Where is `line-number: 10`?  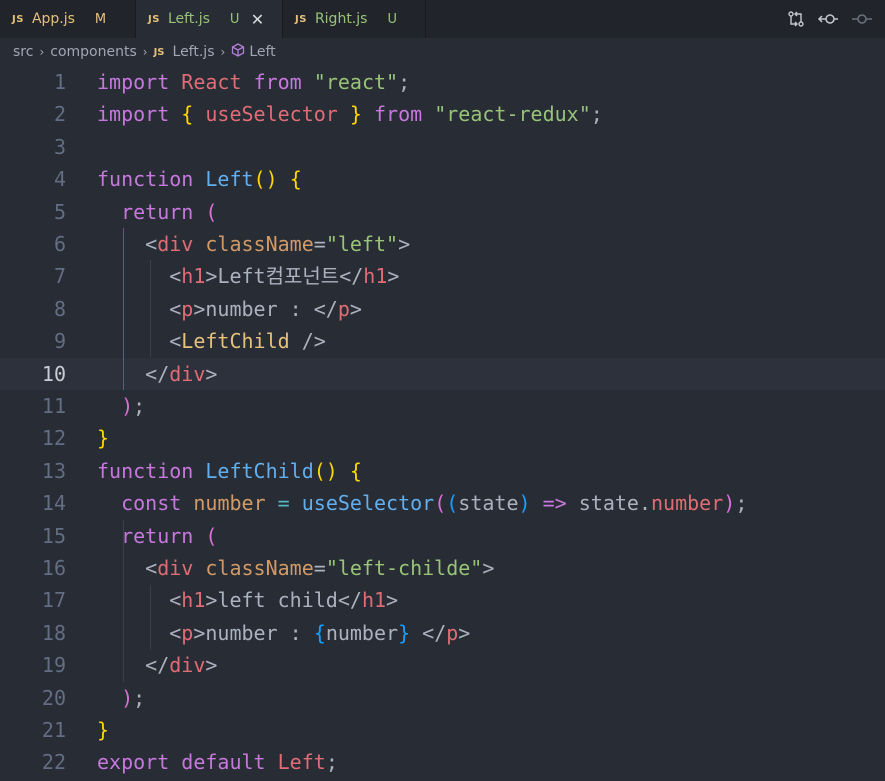
line-number: 10 is located at coordinates (53, 373).